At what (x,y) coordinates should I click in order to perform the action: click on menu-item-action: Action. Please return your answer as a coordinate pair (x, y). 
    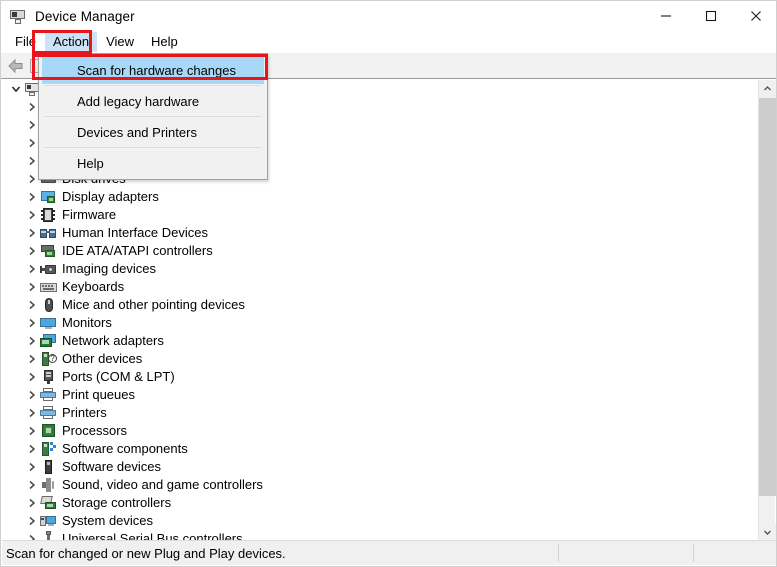
    Looking at the image, I should click on (71, 42).